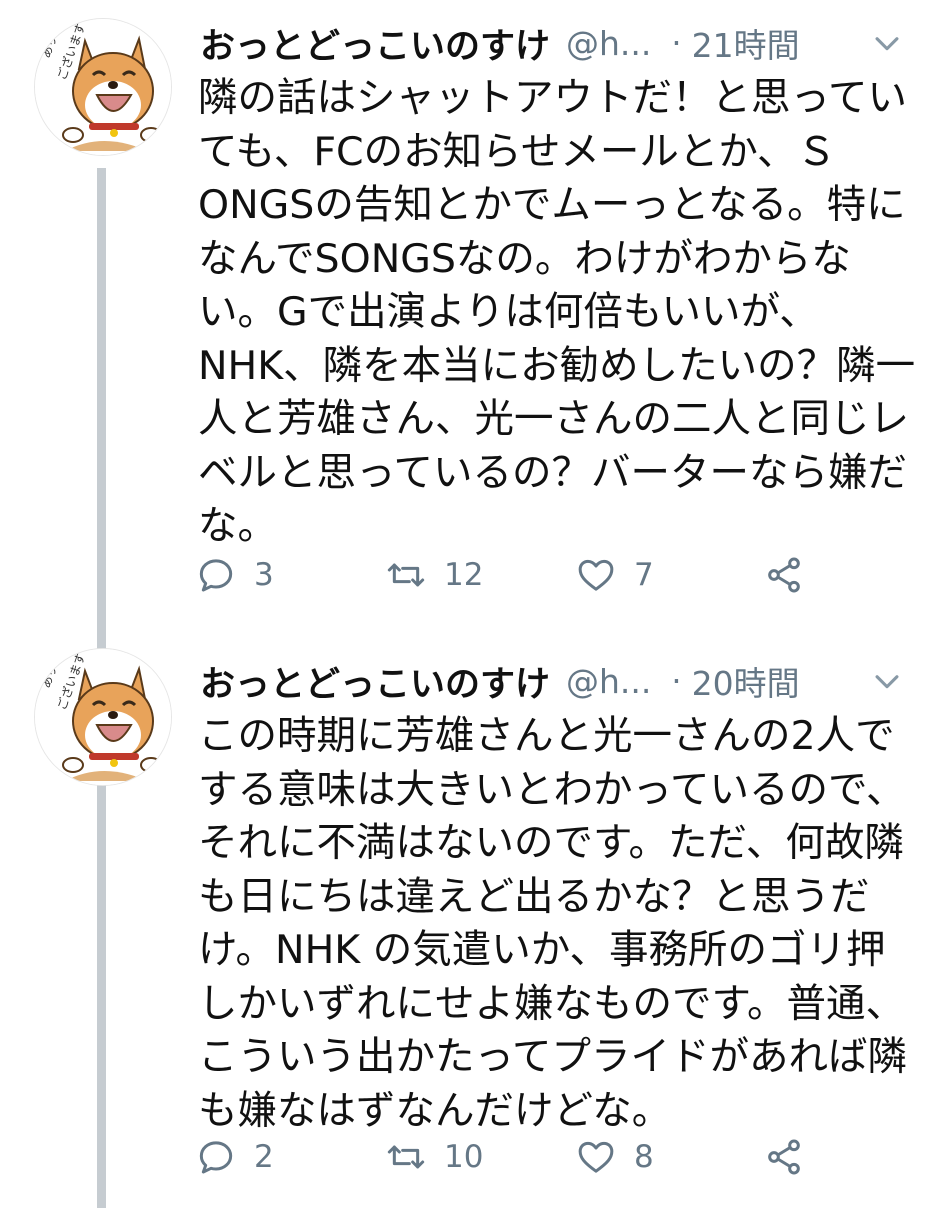 This screenshot has width=930, height=1208. What do you see at coordinates (552, 205) in the screenshot?
I see `tweet-text-line: ONGSの告知とかでムーっとなる。特に` at bounding box center [552, 205].